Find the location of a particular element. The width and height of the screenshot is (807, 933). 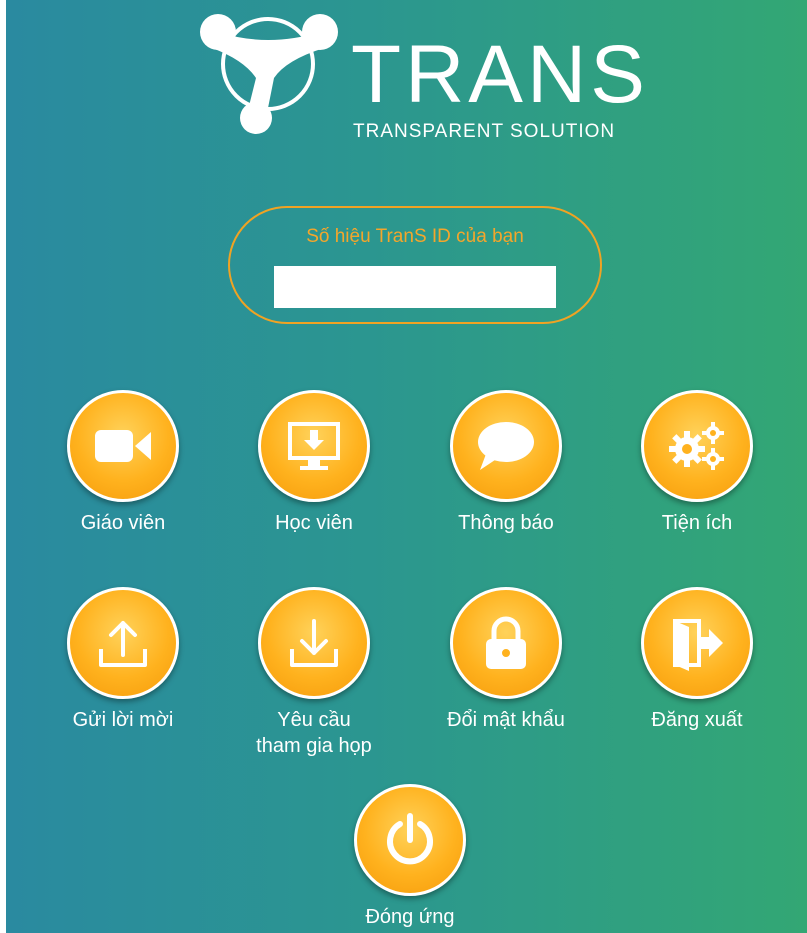

change-password-button is located at coordinates (506, 643).